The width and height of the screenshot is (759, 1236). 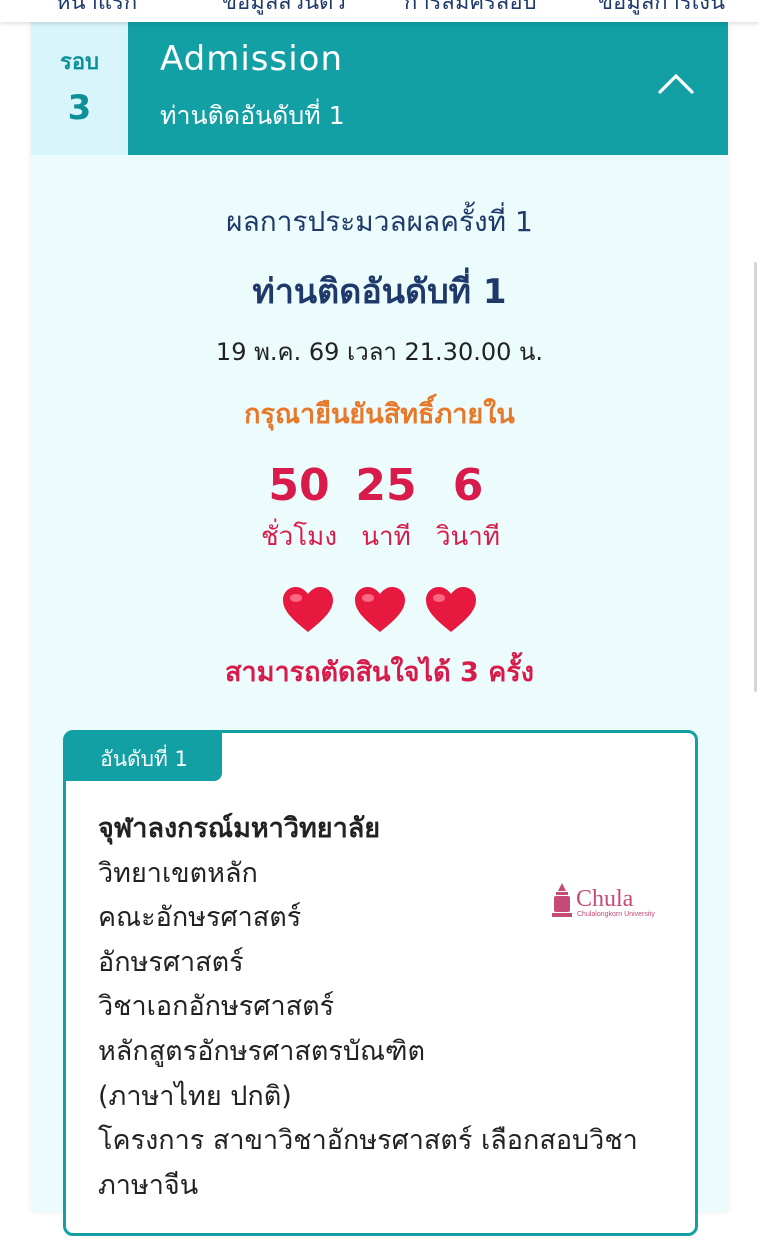 What do you see at coordinates (755, 477) in the screenshot?
I see `scrollbar-thumb` at bounding box center [755, 477].